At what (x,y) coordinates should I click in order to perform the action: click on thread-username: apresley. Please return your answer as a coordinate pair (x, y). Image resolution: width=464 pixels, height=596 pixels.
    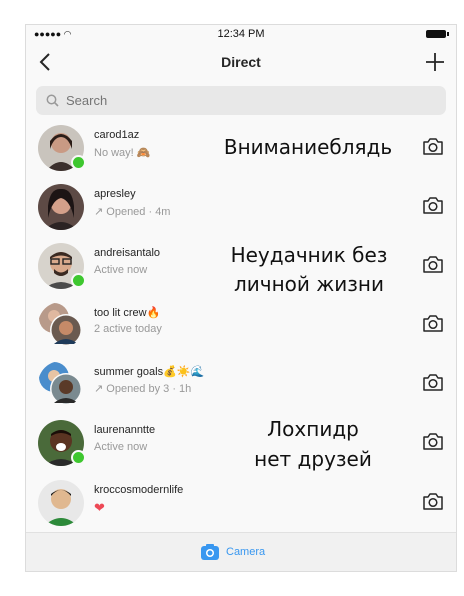
    Looking at the image, I should click on (115, 194).